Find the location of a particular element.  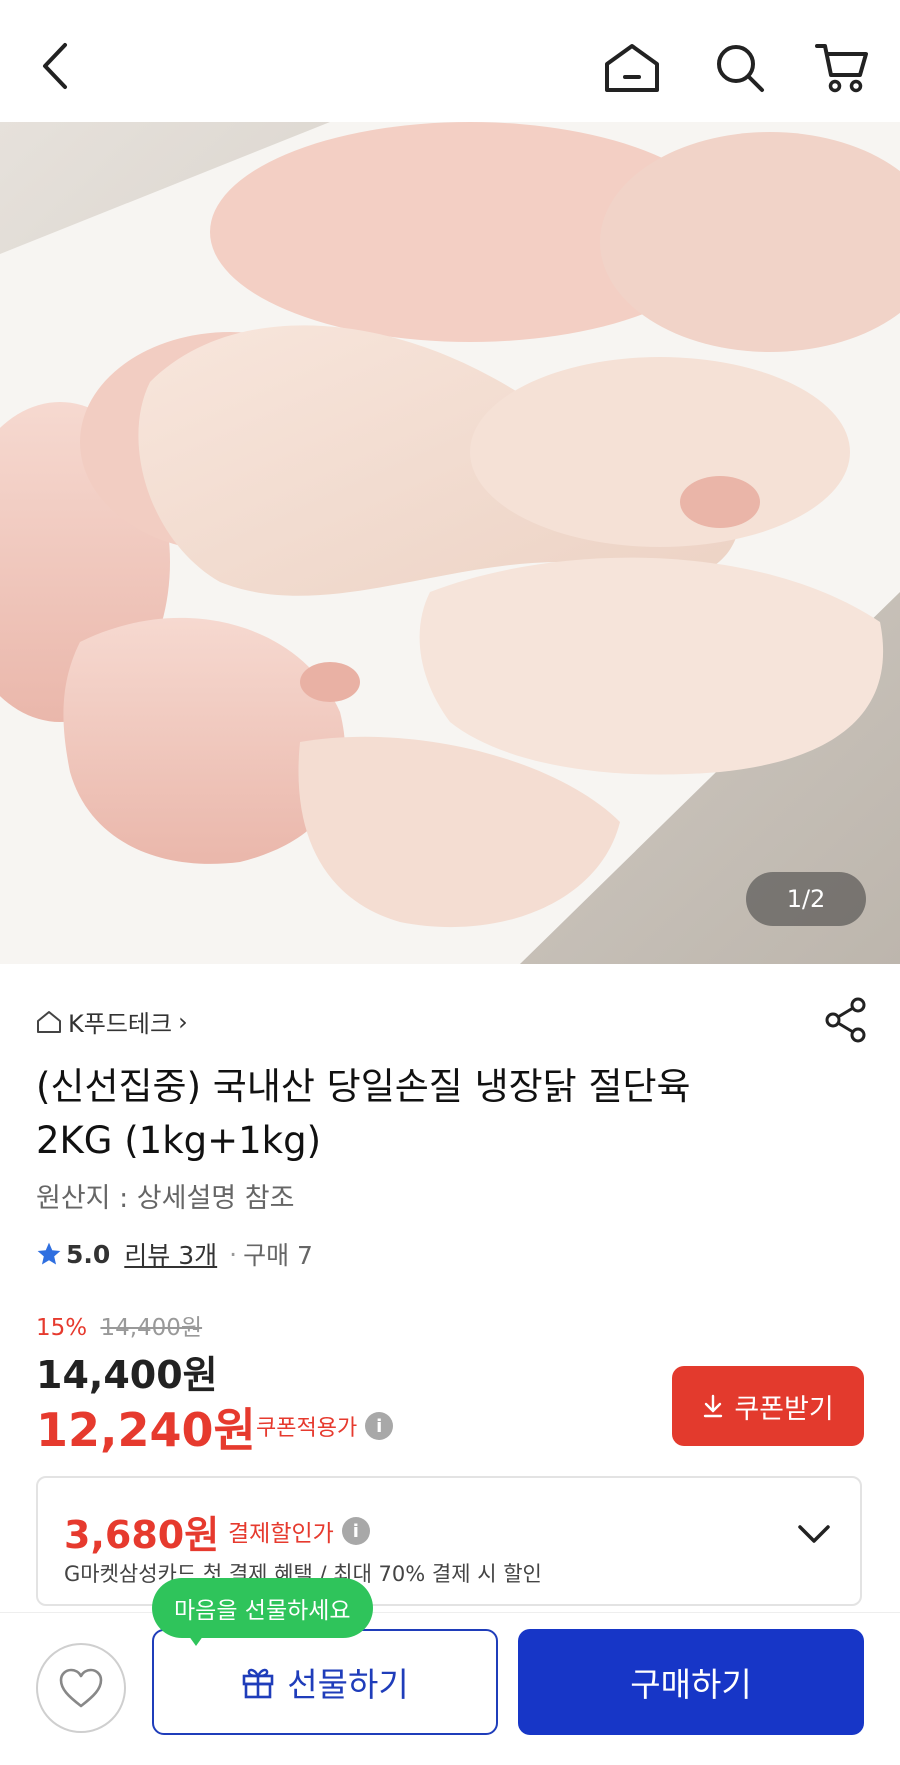

home-icon is located at coordinates (632, 68).